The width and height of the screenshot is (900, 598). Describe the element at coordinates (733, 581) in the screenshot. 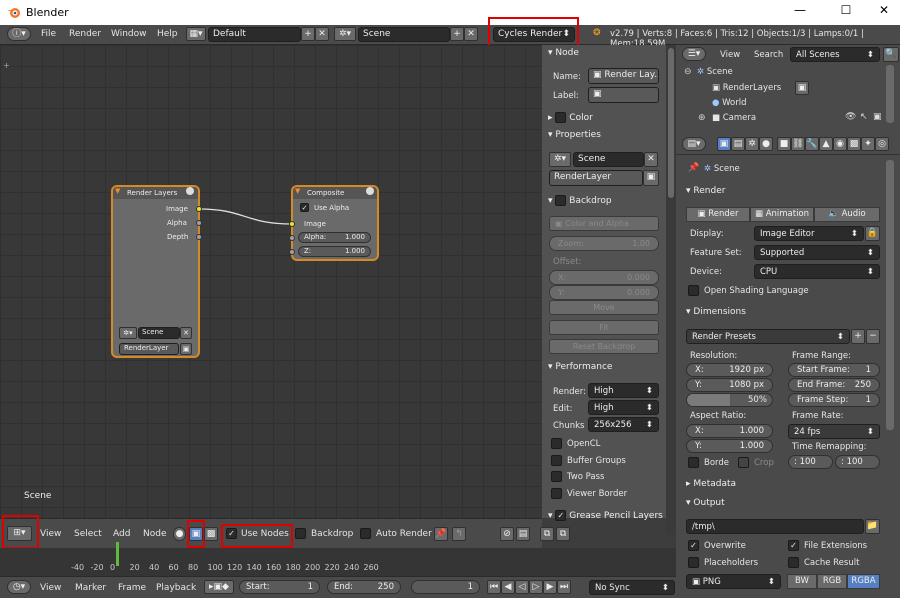

I see `file-format-dropdown: ▣ PNG ⬍` at that location.